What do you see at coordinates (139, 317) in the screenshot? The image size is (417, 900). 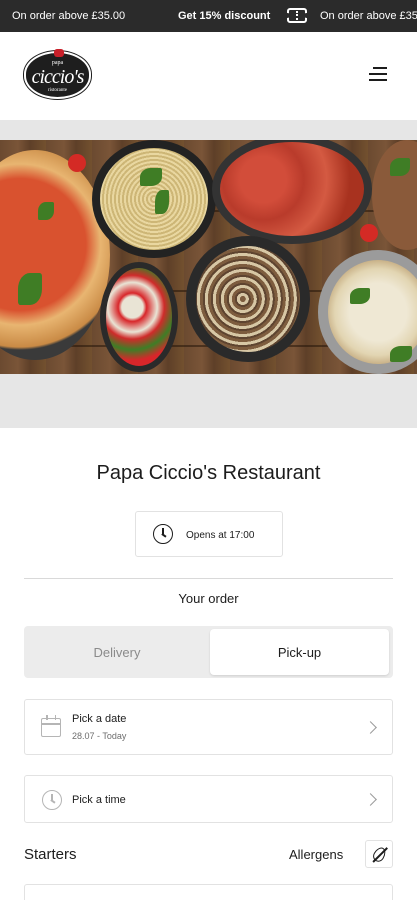 I see `caprese-image` at bounding box center [139, 317].